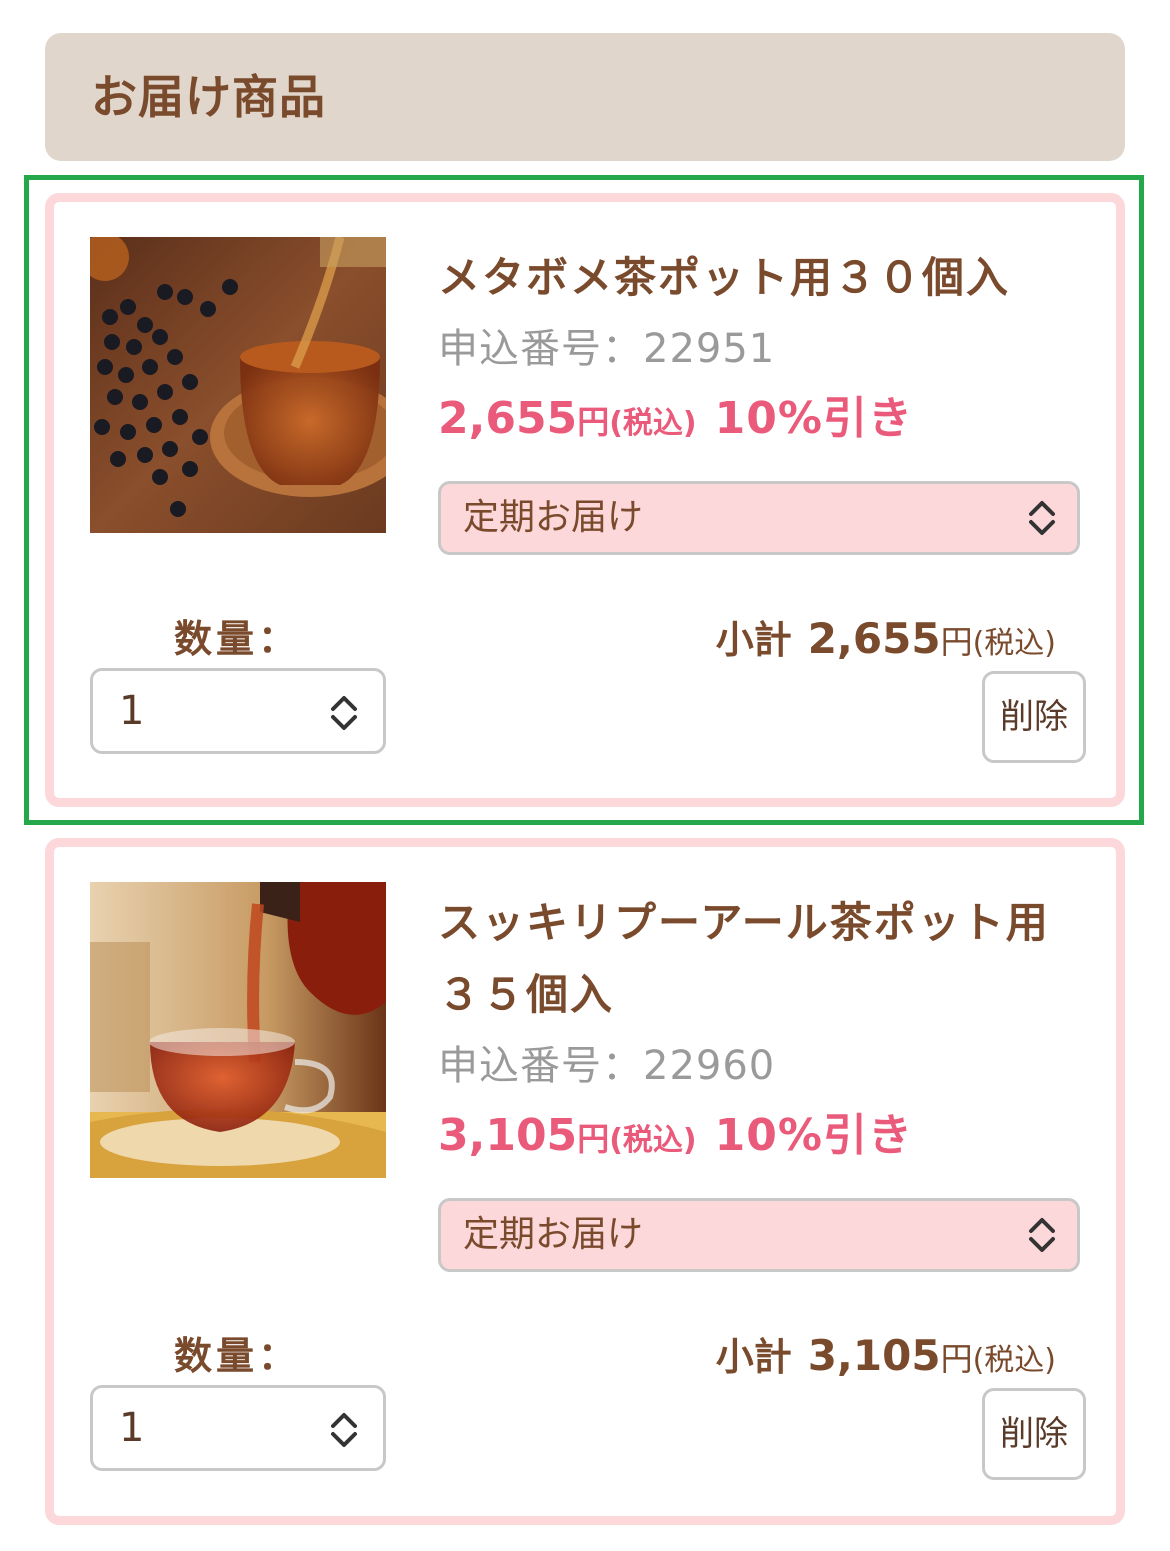 The height and width of the screenshot is (1551, 1170). What do you see at coordinates (132, 1428) in the screenshot?
I see `quantity-value: 1` at bounding box center [132, 1428].